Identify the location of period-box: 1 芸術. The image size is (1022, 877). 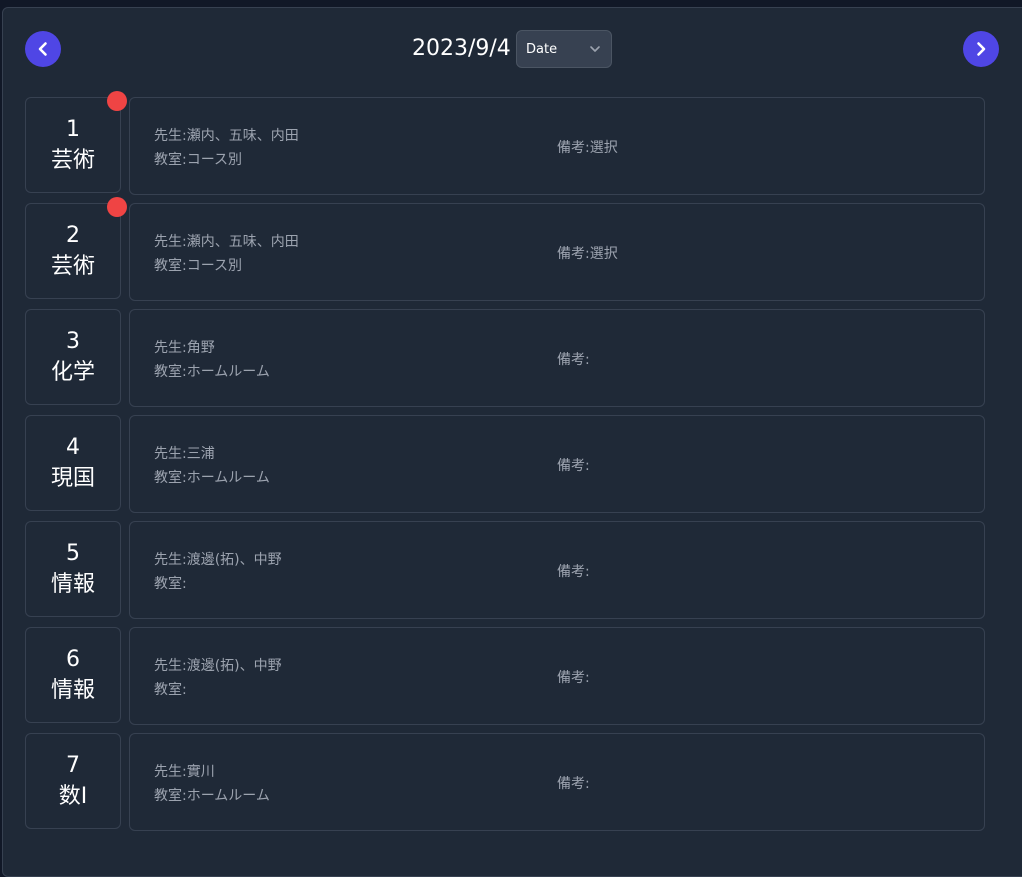
(73, 145).